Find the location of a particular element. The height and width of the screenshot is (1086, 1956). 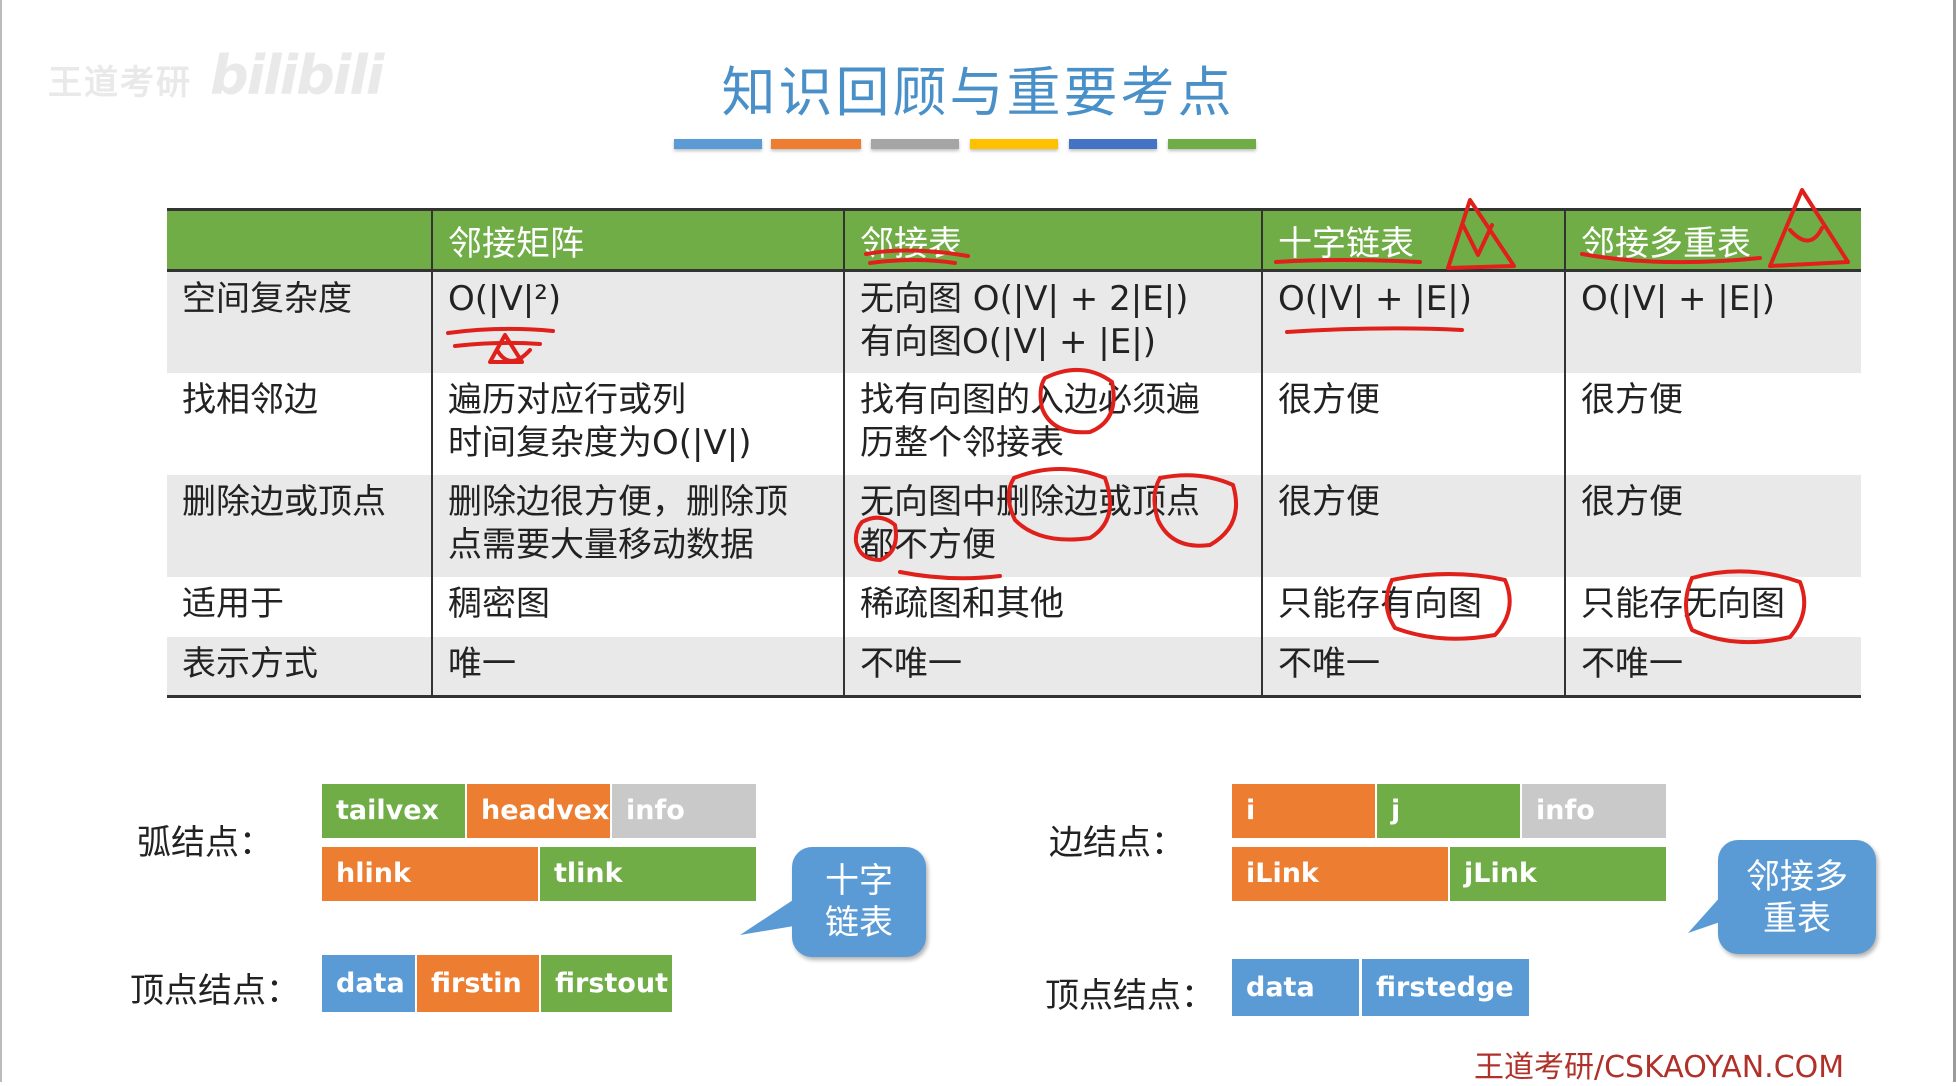

table-cell: 稀疏图和其他 is located at coordinates (1052, 606).